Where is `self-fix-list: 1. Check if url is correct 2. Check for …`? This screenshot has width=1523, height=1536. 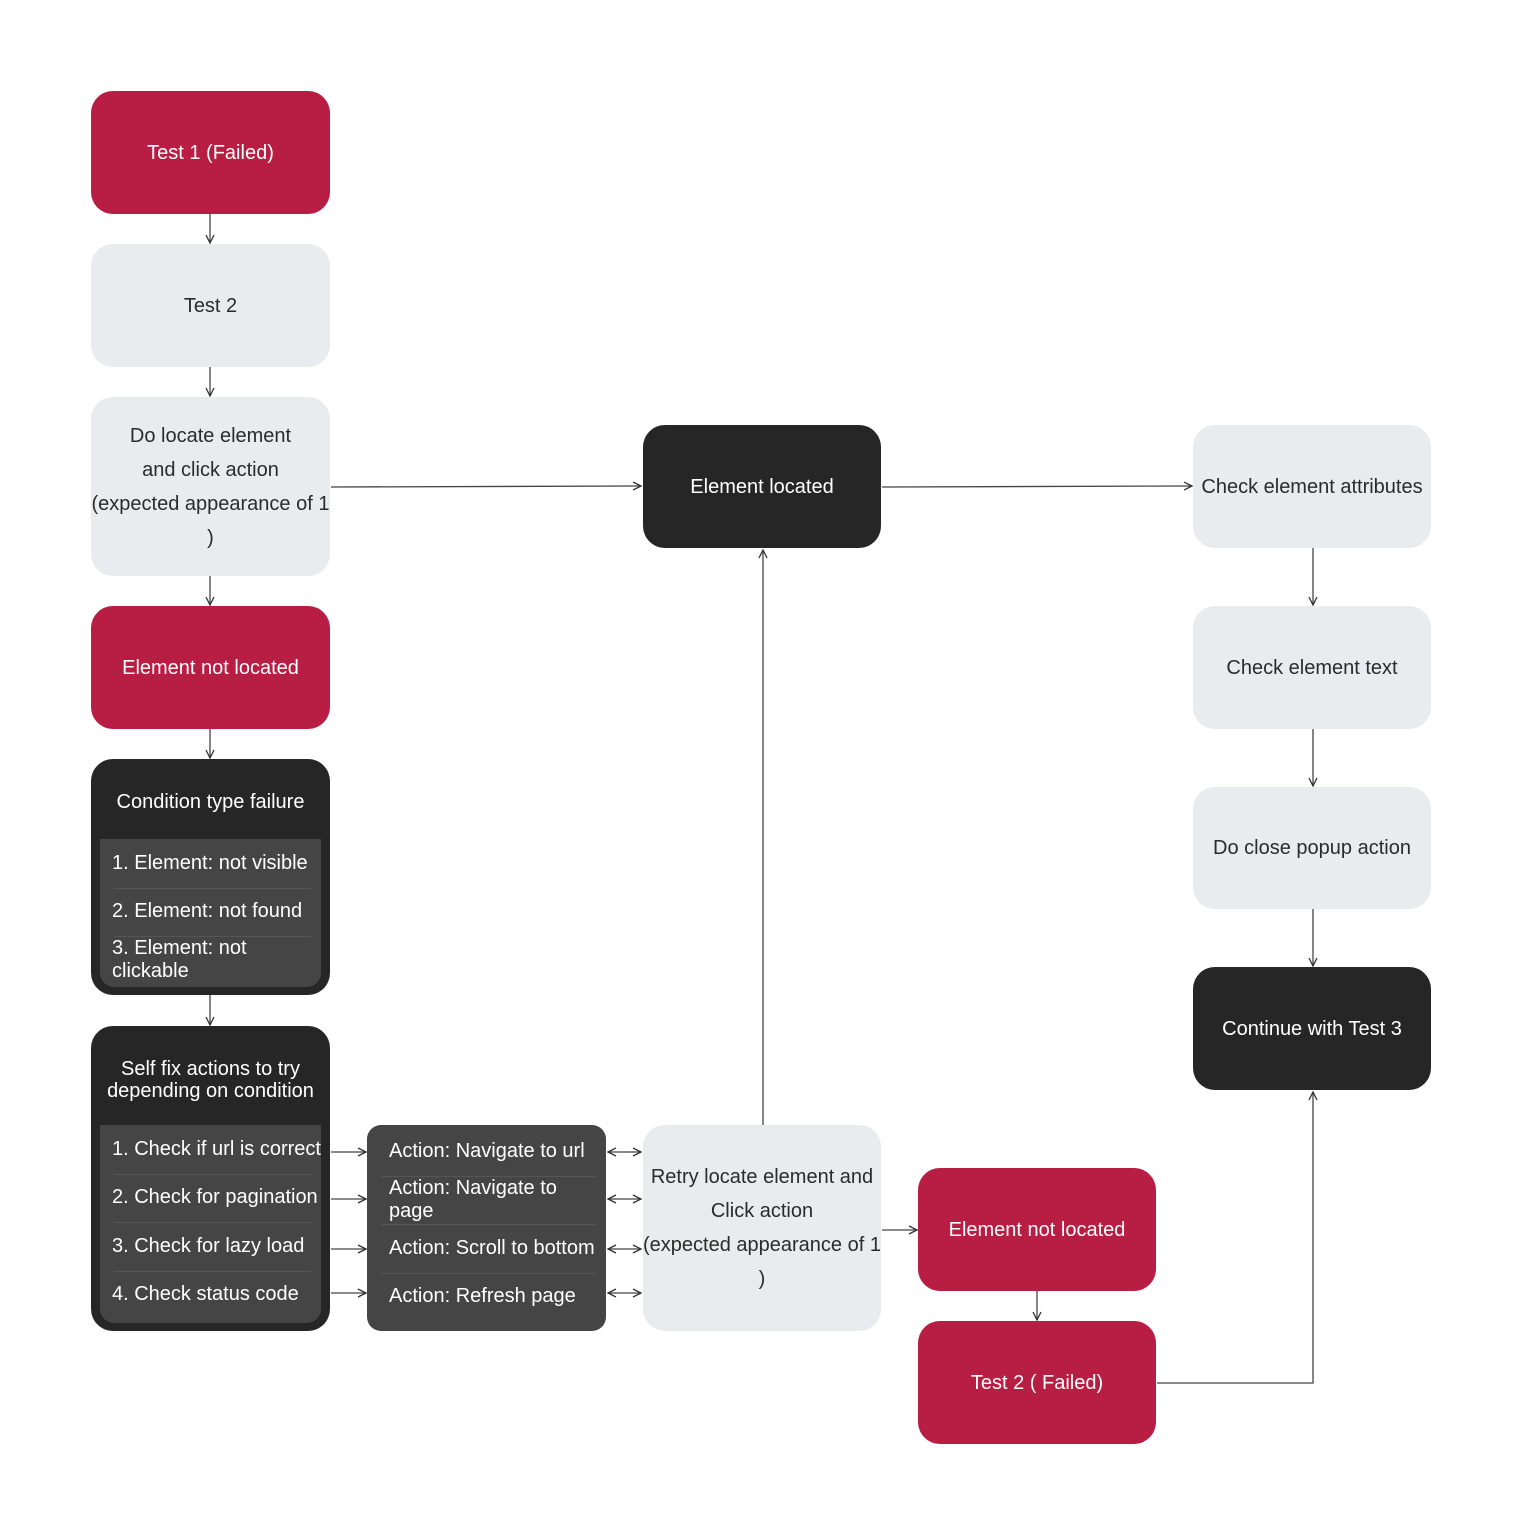
self-fix-list: 1. Check if url is correct 2. Check for … is located at coordinates (210, 1224).